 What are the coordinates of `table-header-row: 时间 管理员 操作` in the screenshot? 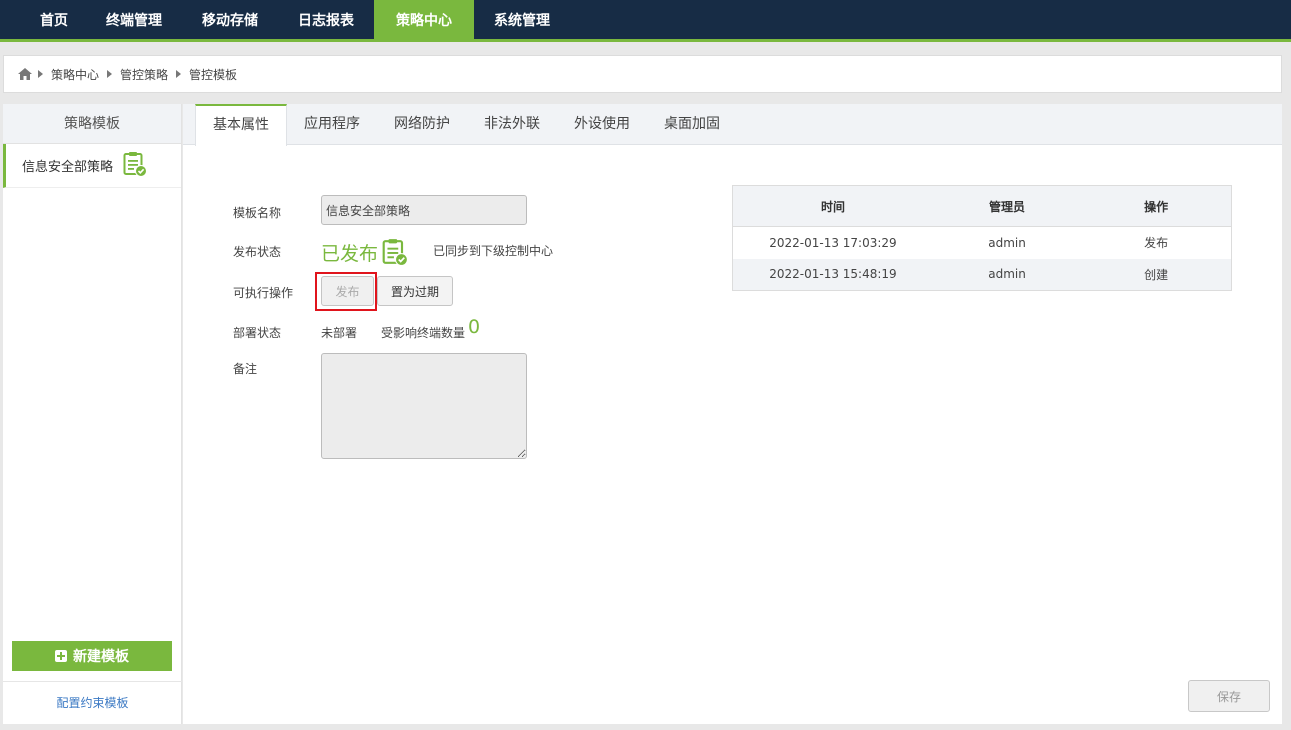 It's located at (982, 206).